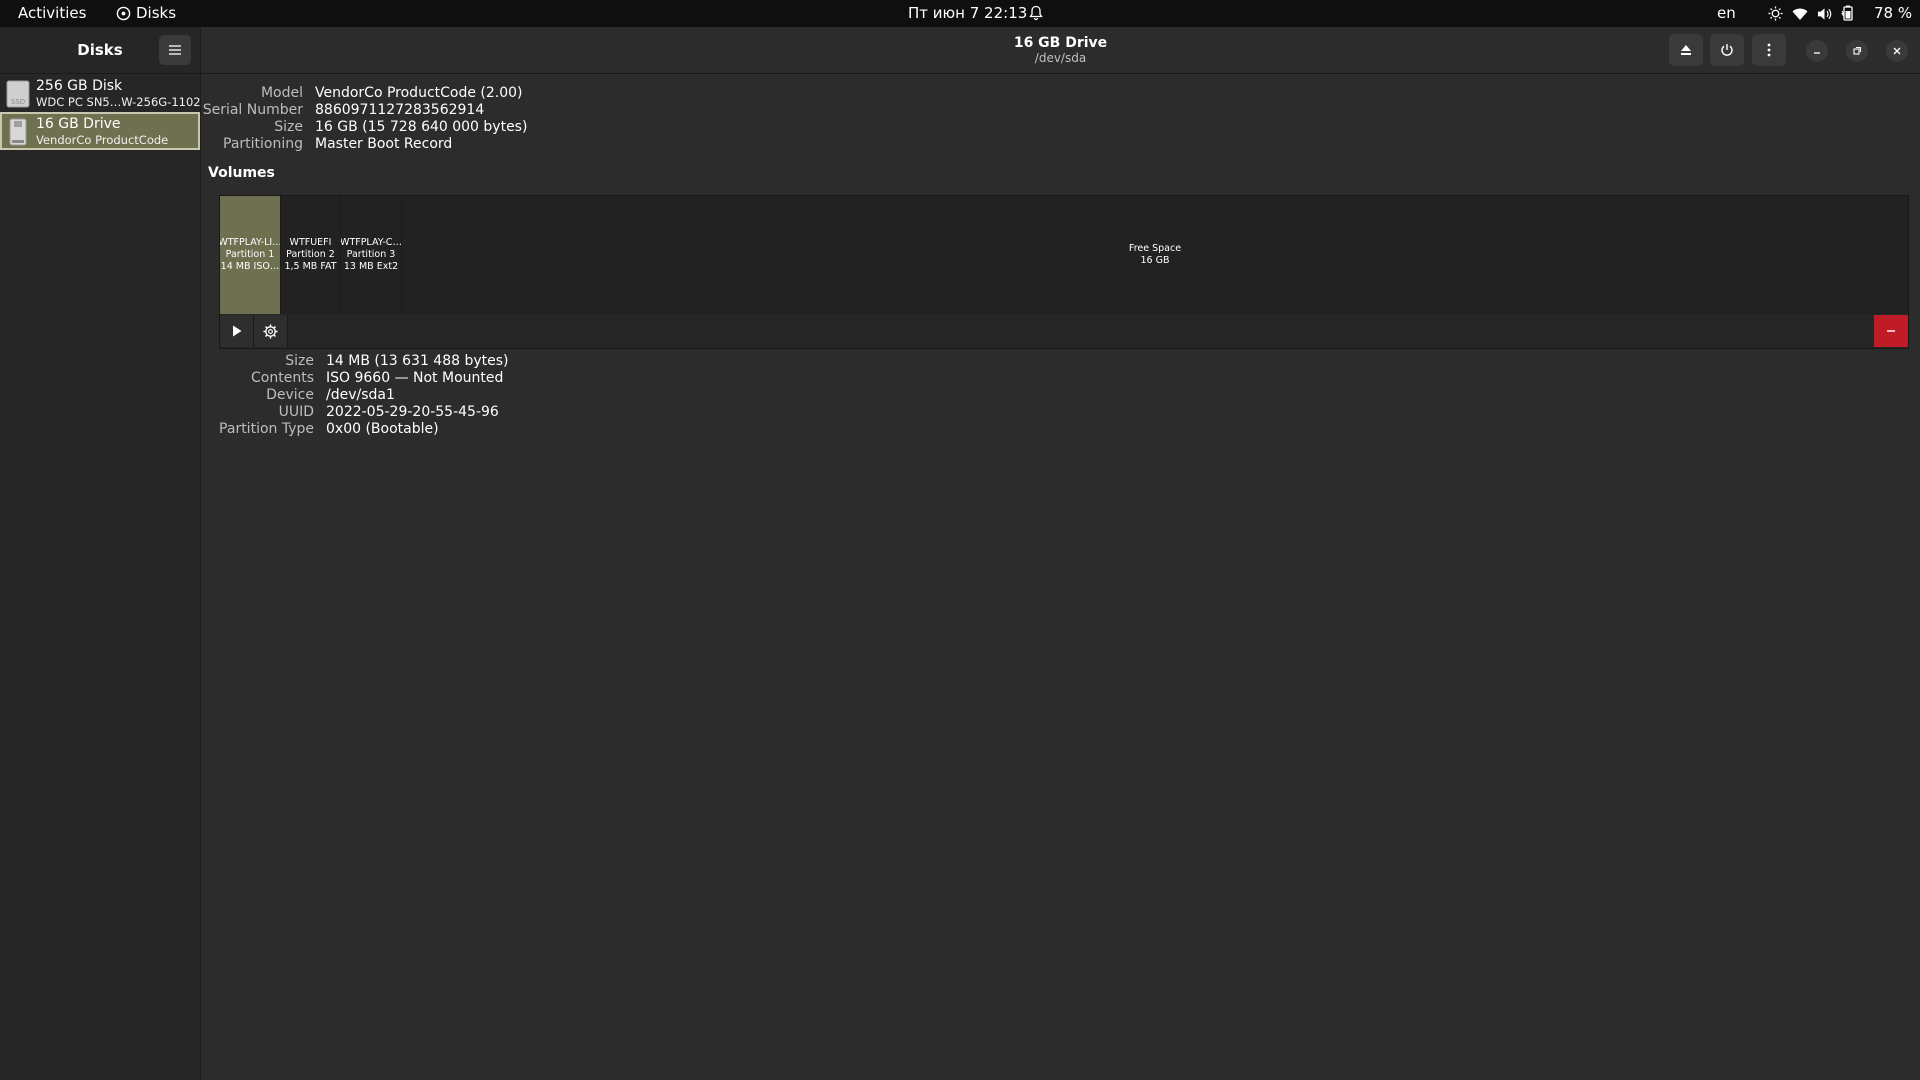  I want to click on partition-type-value: 0x00 (Bootable), so click(382, 429).